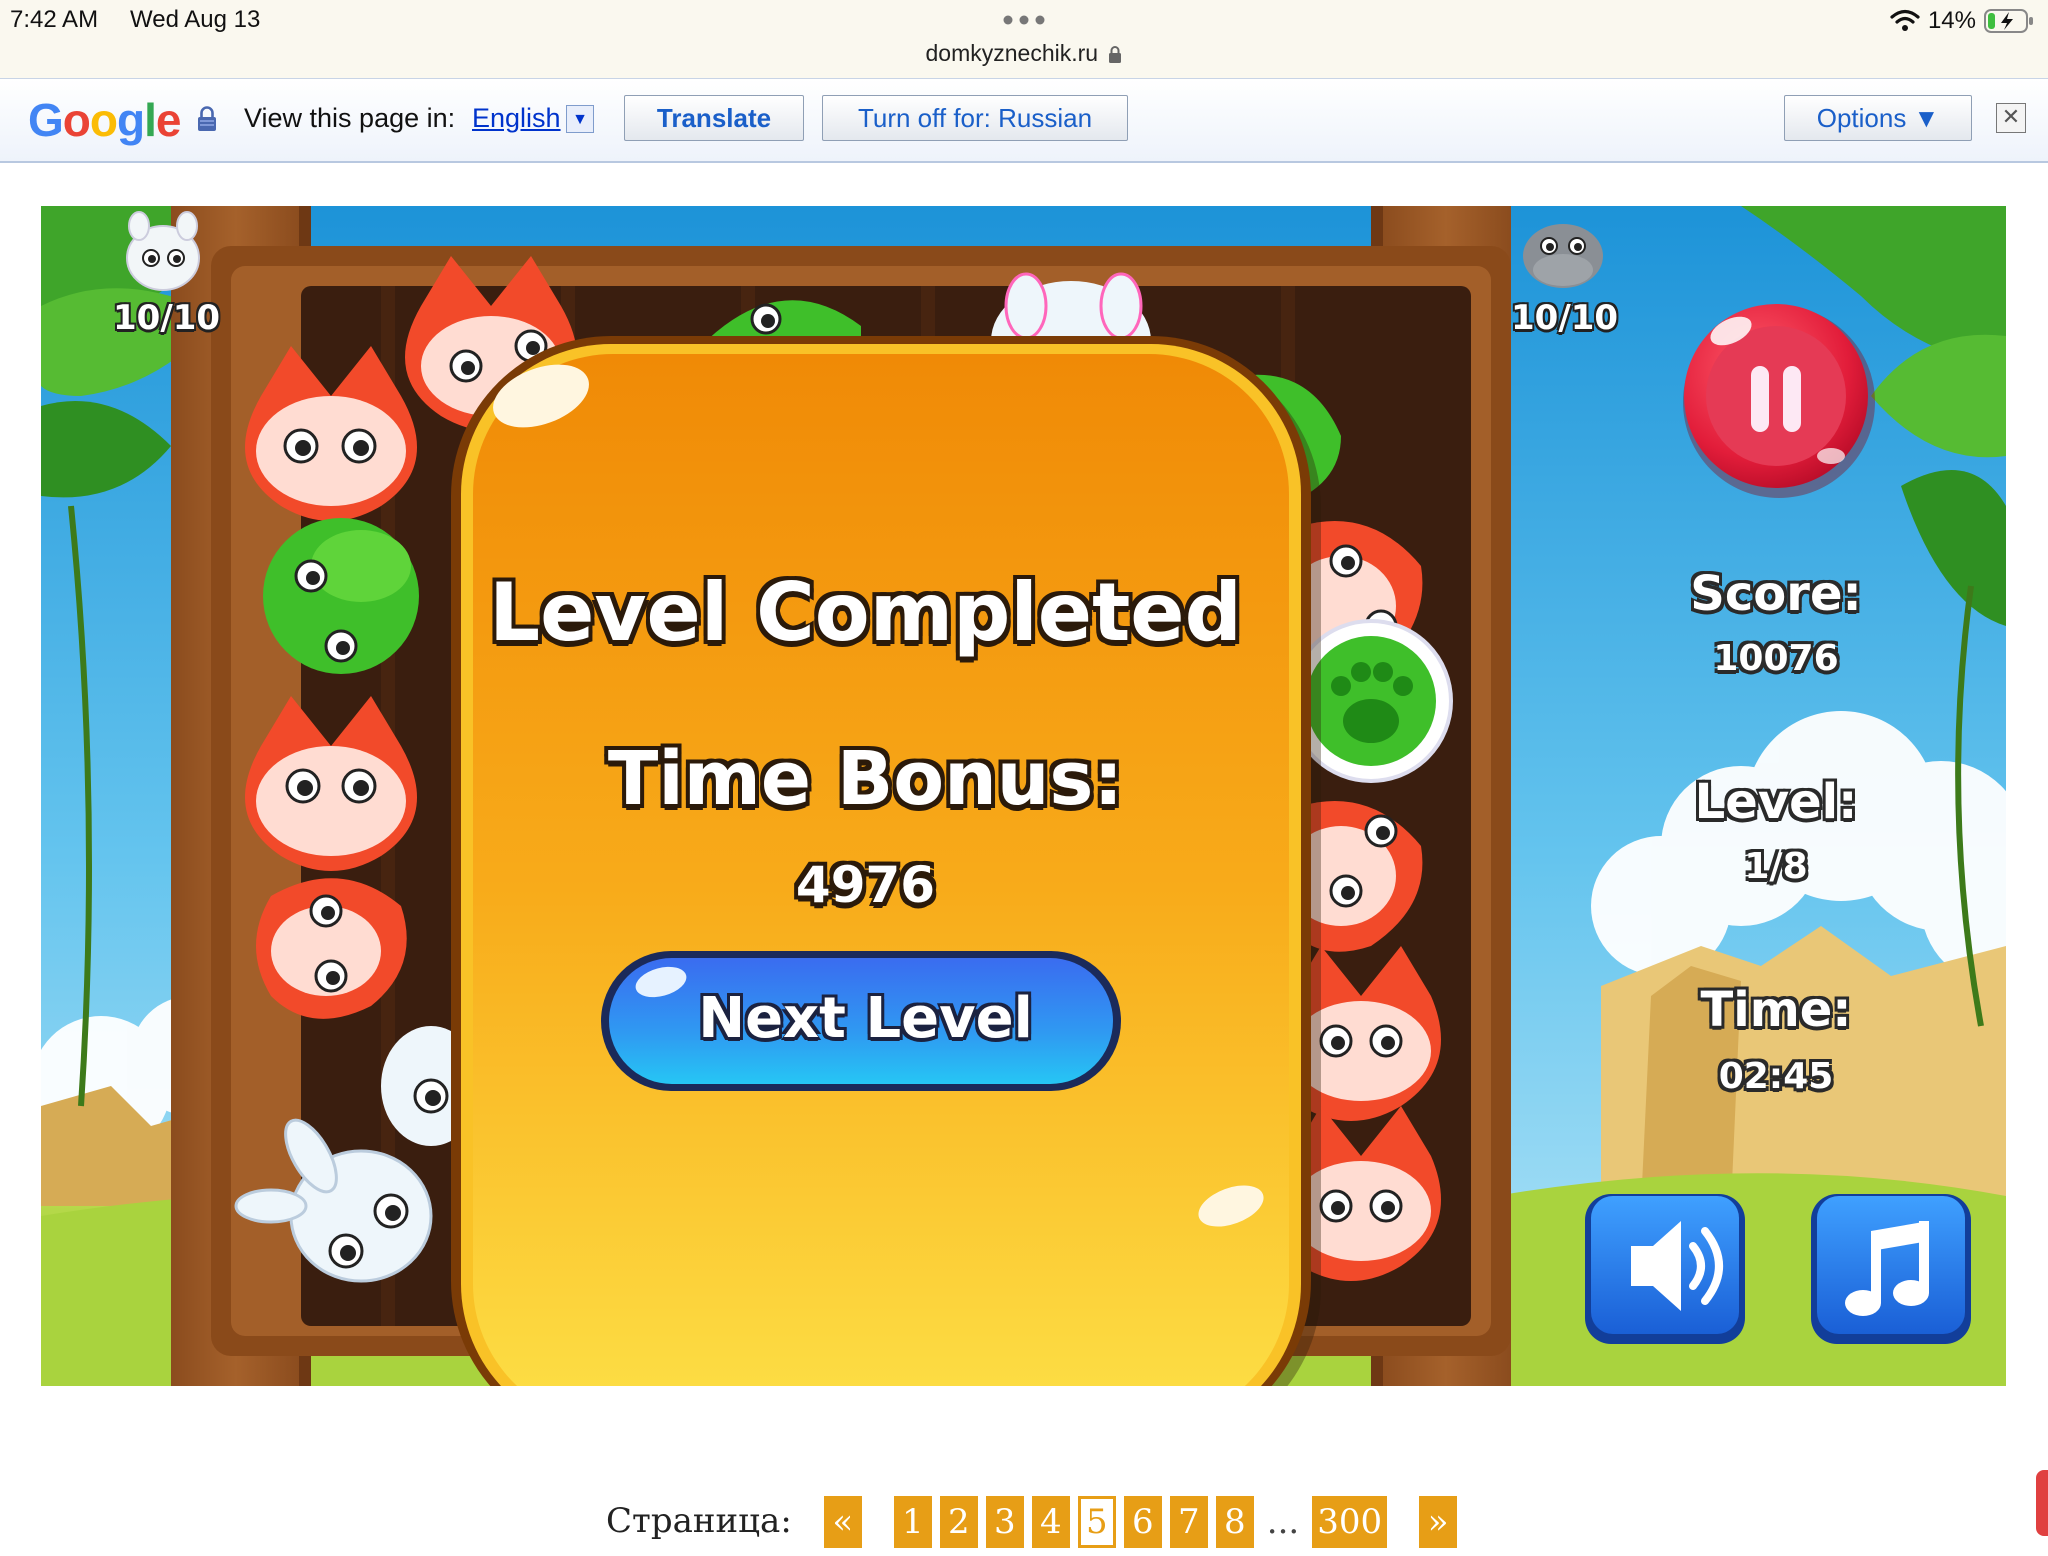 This screenshot has width=2048, height=1556. Describe the element at coordinates (1776, 1010) in the screenshot. I see `time-label: Time:` at that location.